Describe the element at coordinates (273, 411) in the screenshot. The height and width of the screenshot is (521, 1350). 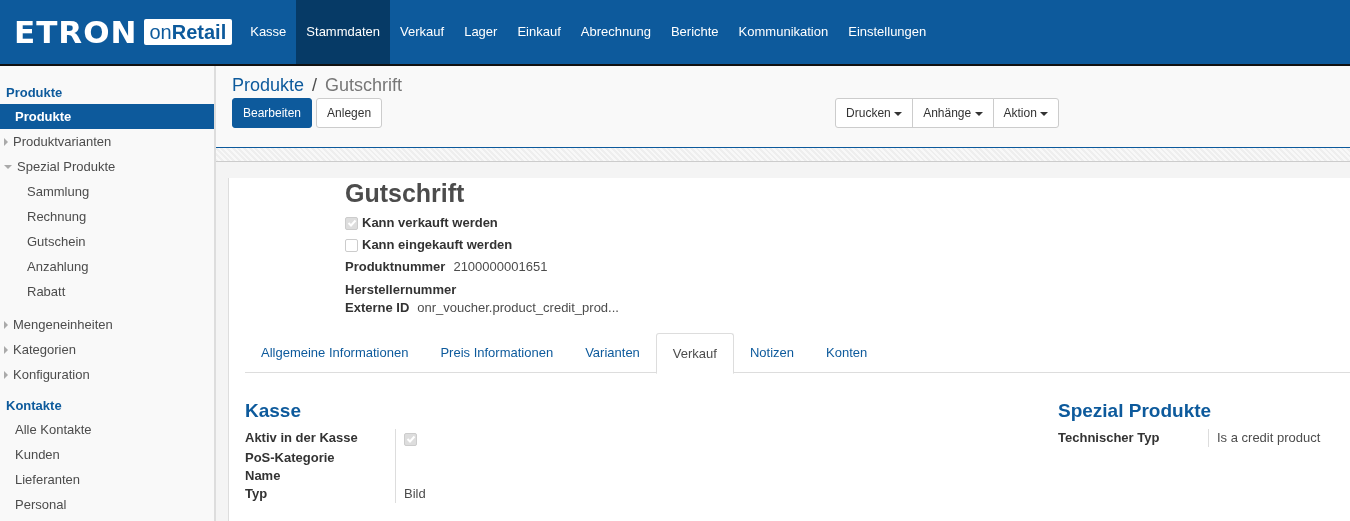
I see `section-title: Kasse` at that location.